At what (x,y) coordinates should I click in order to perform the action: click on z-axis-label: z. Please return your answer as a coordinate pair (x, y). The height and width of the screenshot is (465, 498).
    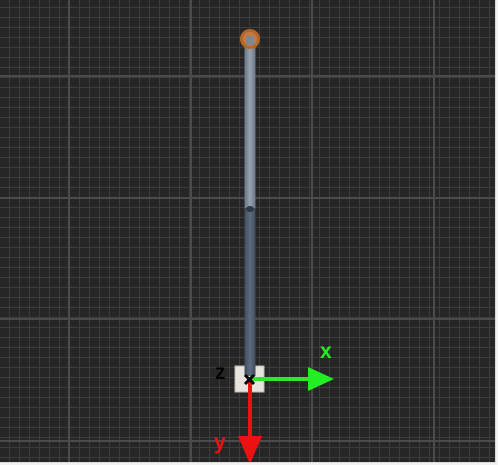
    Looking at the image, I should click on (220, 372).